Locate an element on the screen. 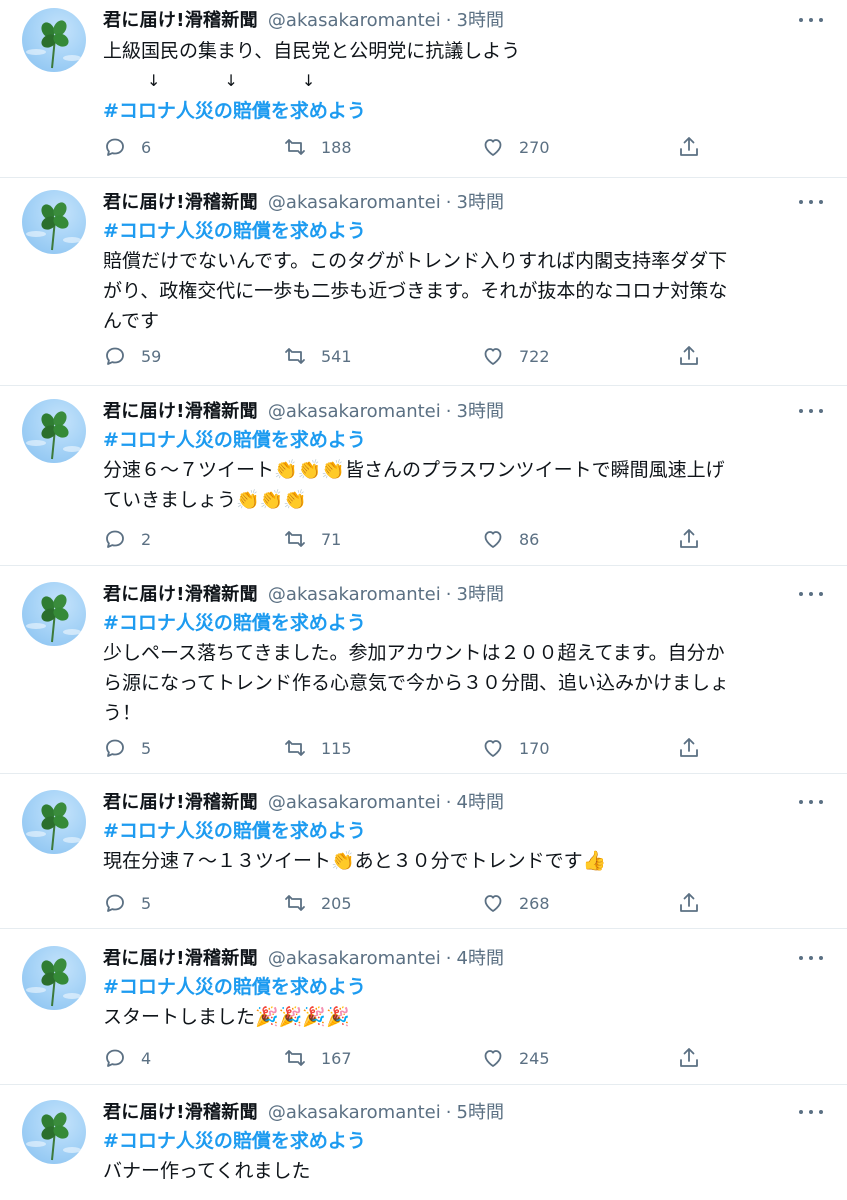 This screenshot has height=1200, width=847. tweet-actions: 5 205 268 is located at coordinates (413, 903).